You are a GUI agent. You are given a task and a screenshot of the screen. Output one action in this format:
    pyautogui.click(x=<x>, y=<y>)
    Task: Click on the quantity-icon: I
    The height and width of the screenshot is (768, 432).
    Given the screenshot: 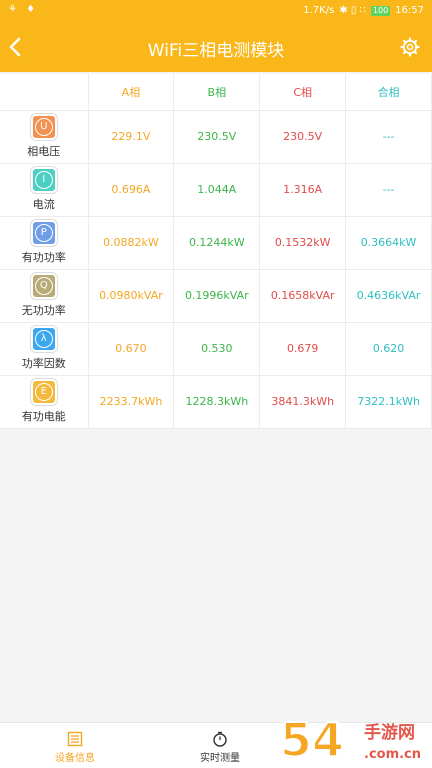 What is the action you would take?
    pyautogui.click(x=43, y=180)
    